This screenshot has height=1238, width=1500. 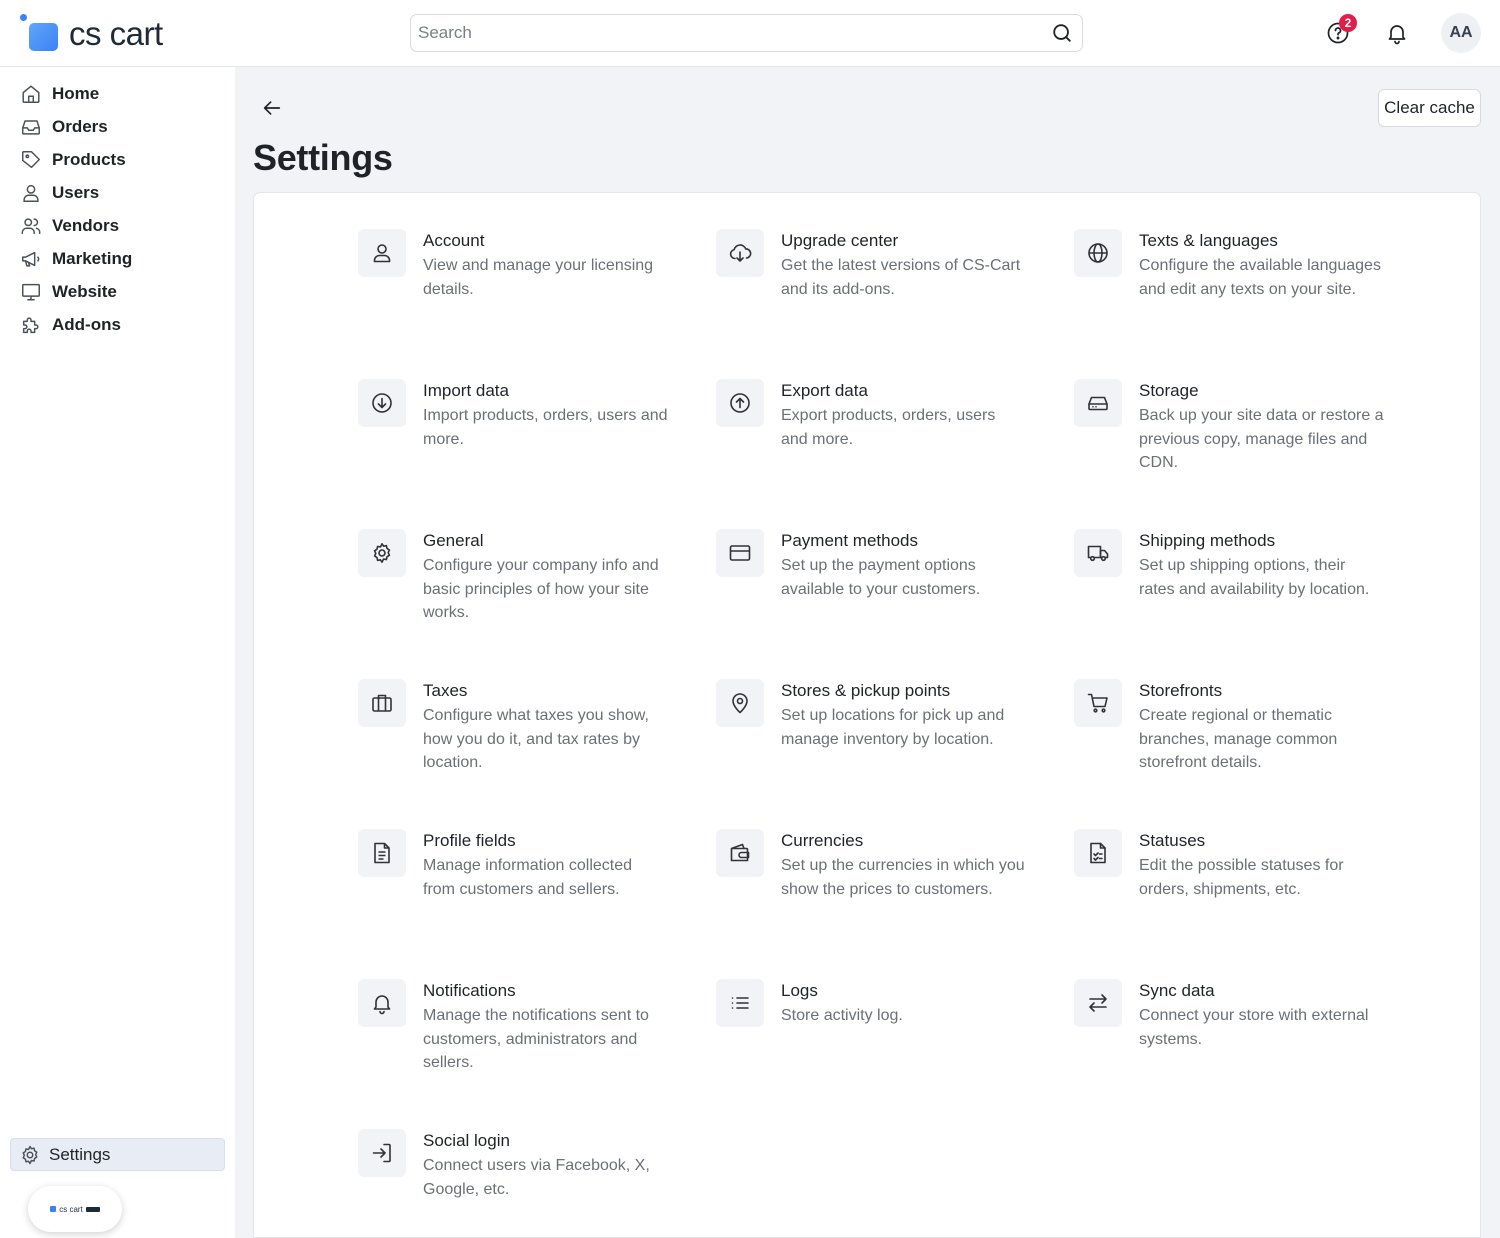 What do you see at coordinates (799, 990) in the screenshot?
I see `tile-title: Logs` at bounding box center [799, 990].